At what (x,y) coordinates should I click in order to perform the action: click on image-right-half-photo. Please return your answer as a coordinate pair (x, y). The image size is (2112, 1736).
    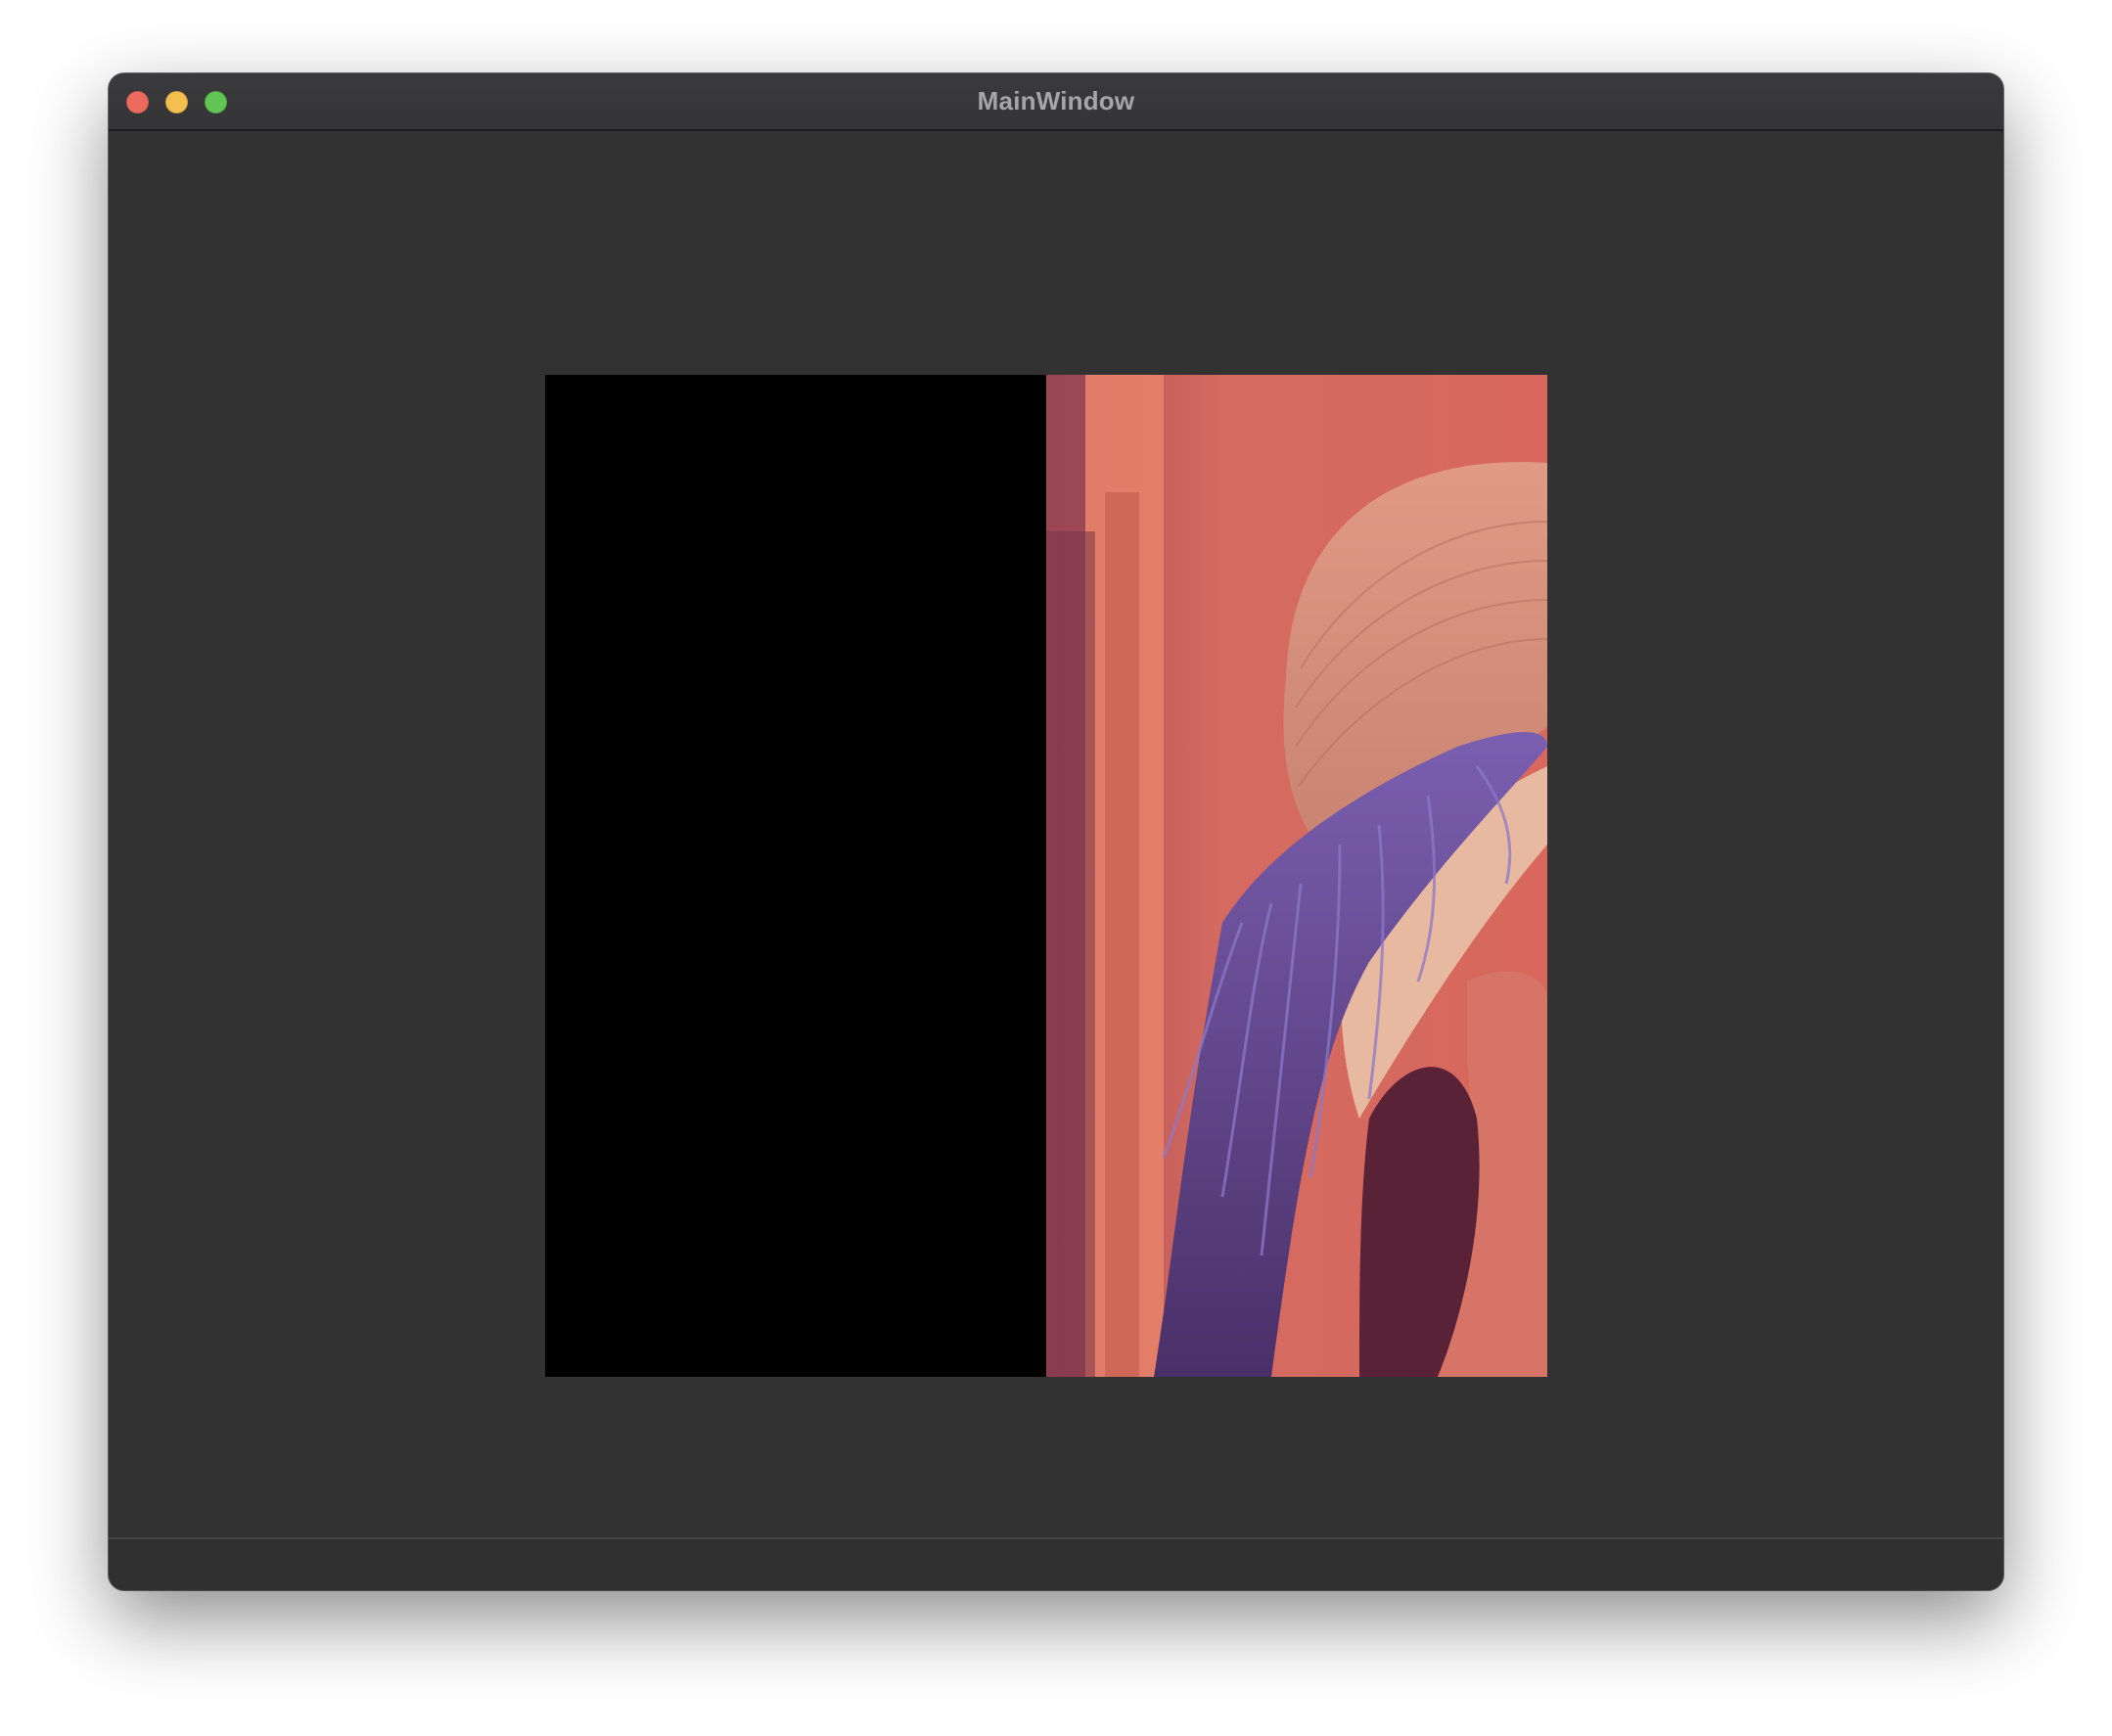
    Looking at the image, I should click on (1296, 876).